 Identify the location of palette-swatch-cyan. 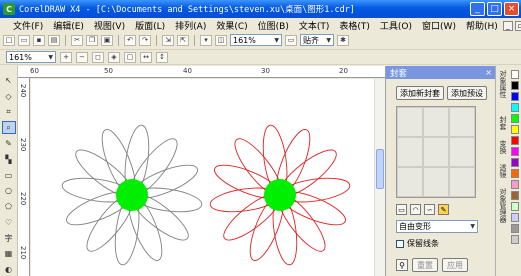
(515, 107).